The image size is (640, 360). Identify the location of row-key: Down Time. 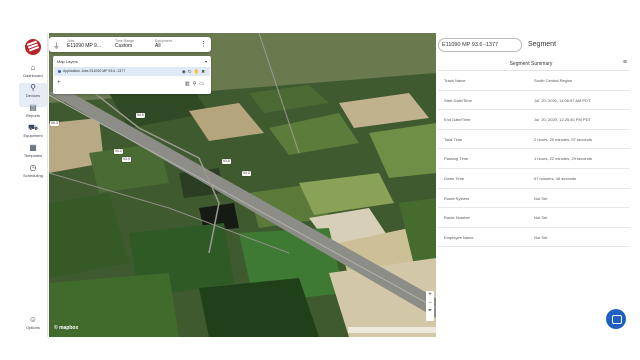
(454, 178).